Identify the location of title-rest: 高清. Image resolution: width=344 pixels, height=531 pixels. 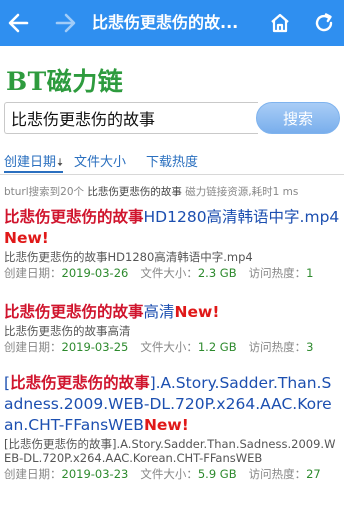
(159, 312).